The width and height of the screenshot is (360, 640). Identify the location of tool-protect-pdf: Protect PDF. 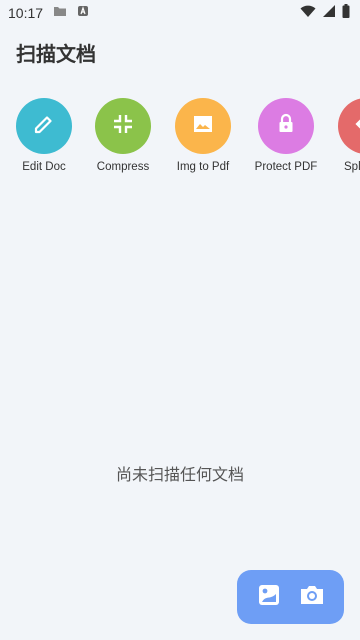
(286, 135).